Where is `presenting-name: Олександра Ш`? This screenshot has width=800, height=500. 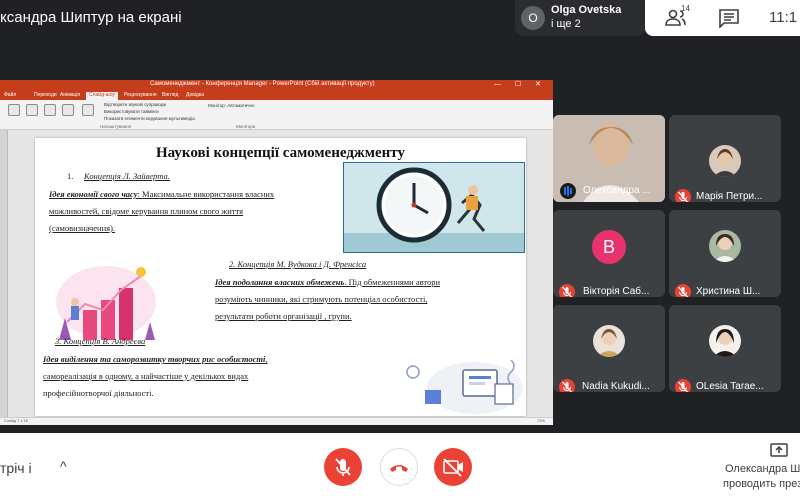 presenting-name: Олександра Ш is located at coordinates (762, 469).